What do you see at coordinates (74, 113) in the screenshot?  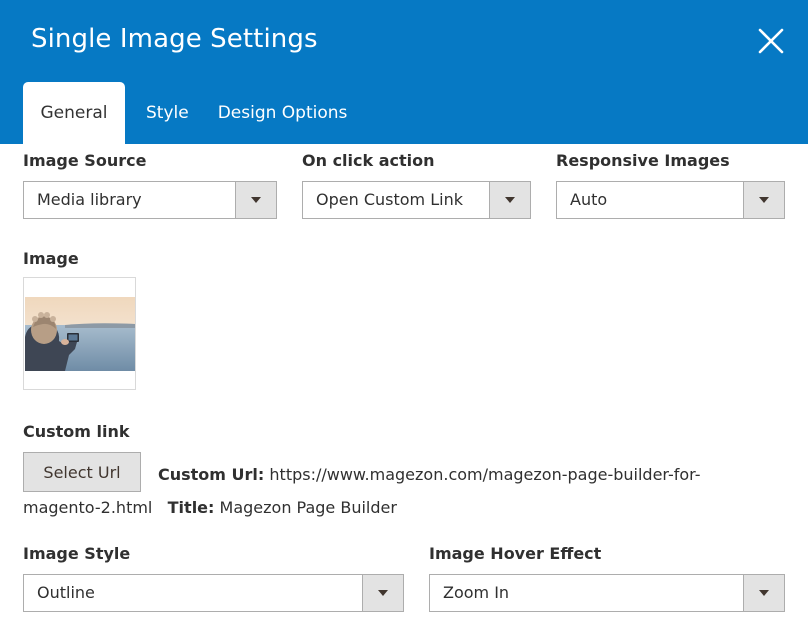 I see `tab-general: General` at bounding box center [74, 113].